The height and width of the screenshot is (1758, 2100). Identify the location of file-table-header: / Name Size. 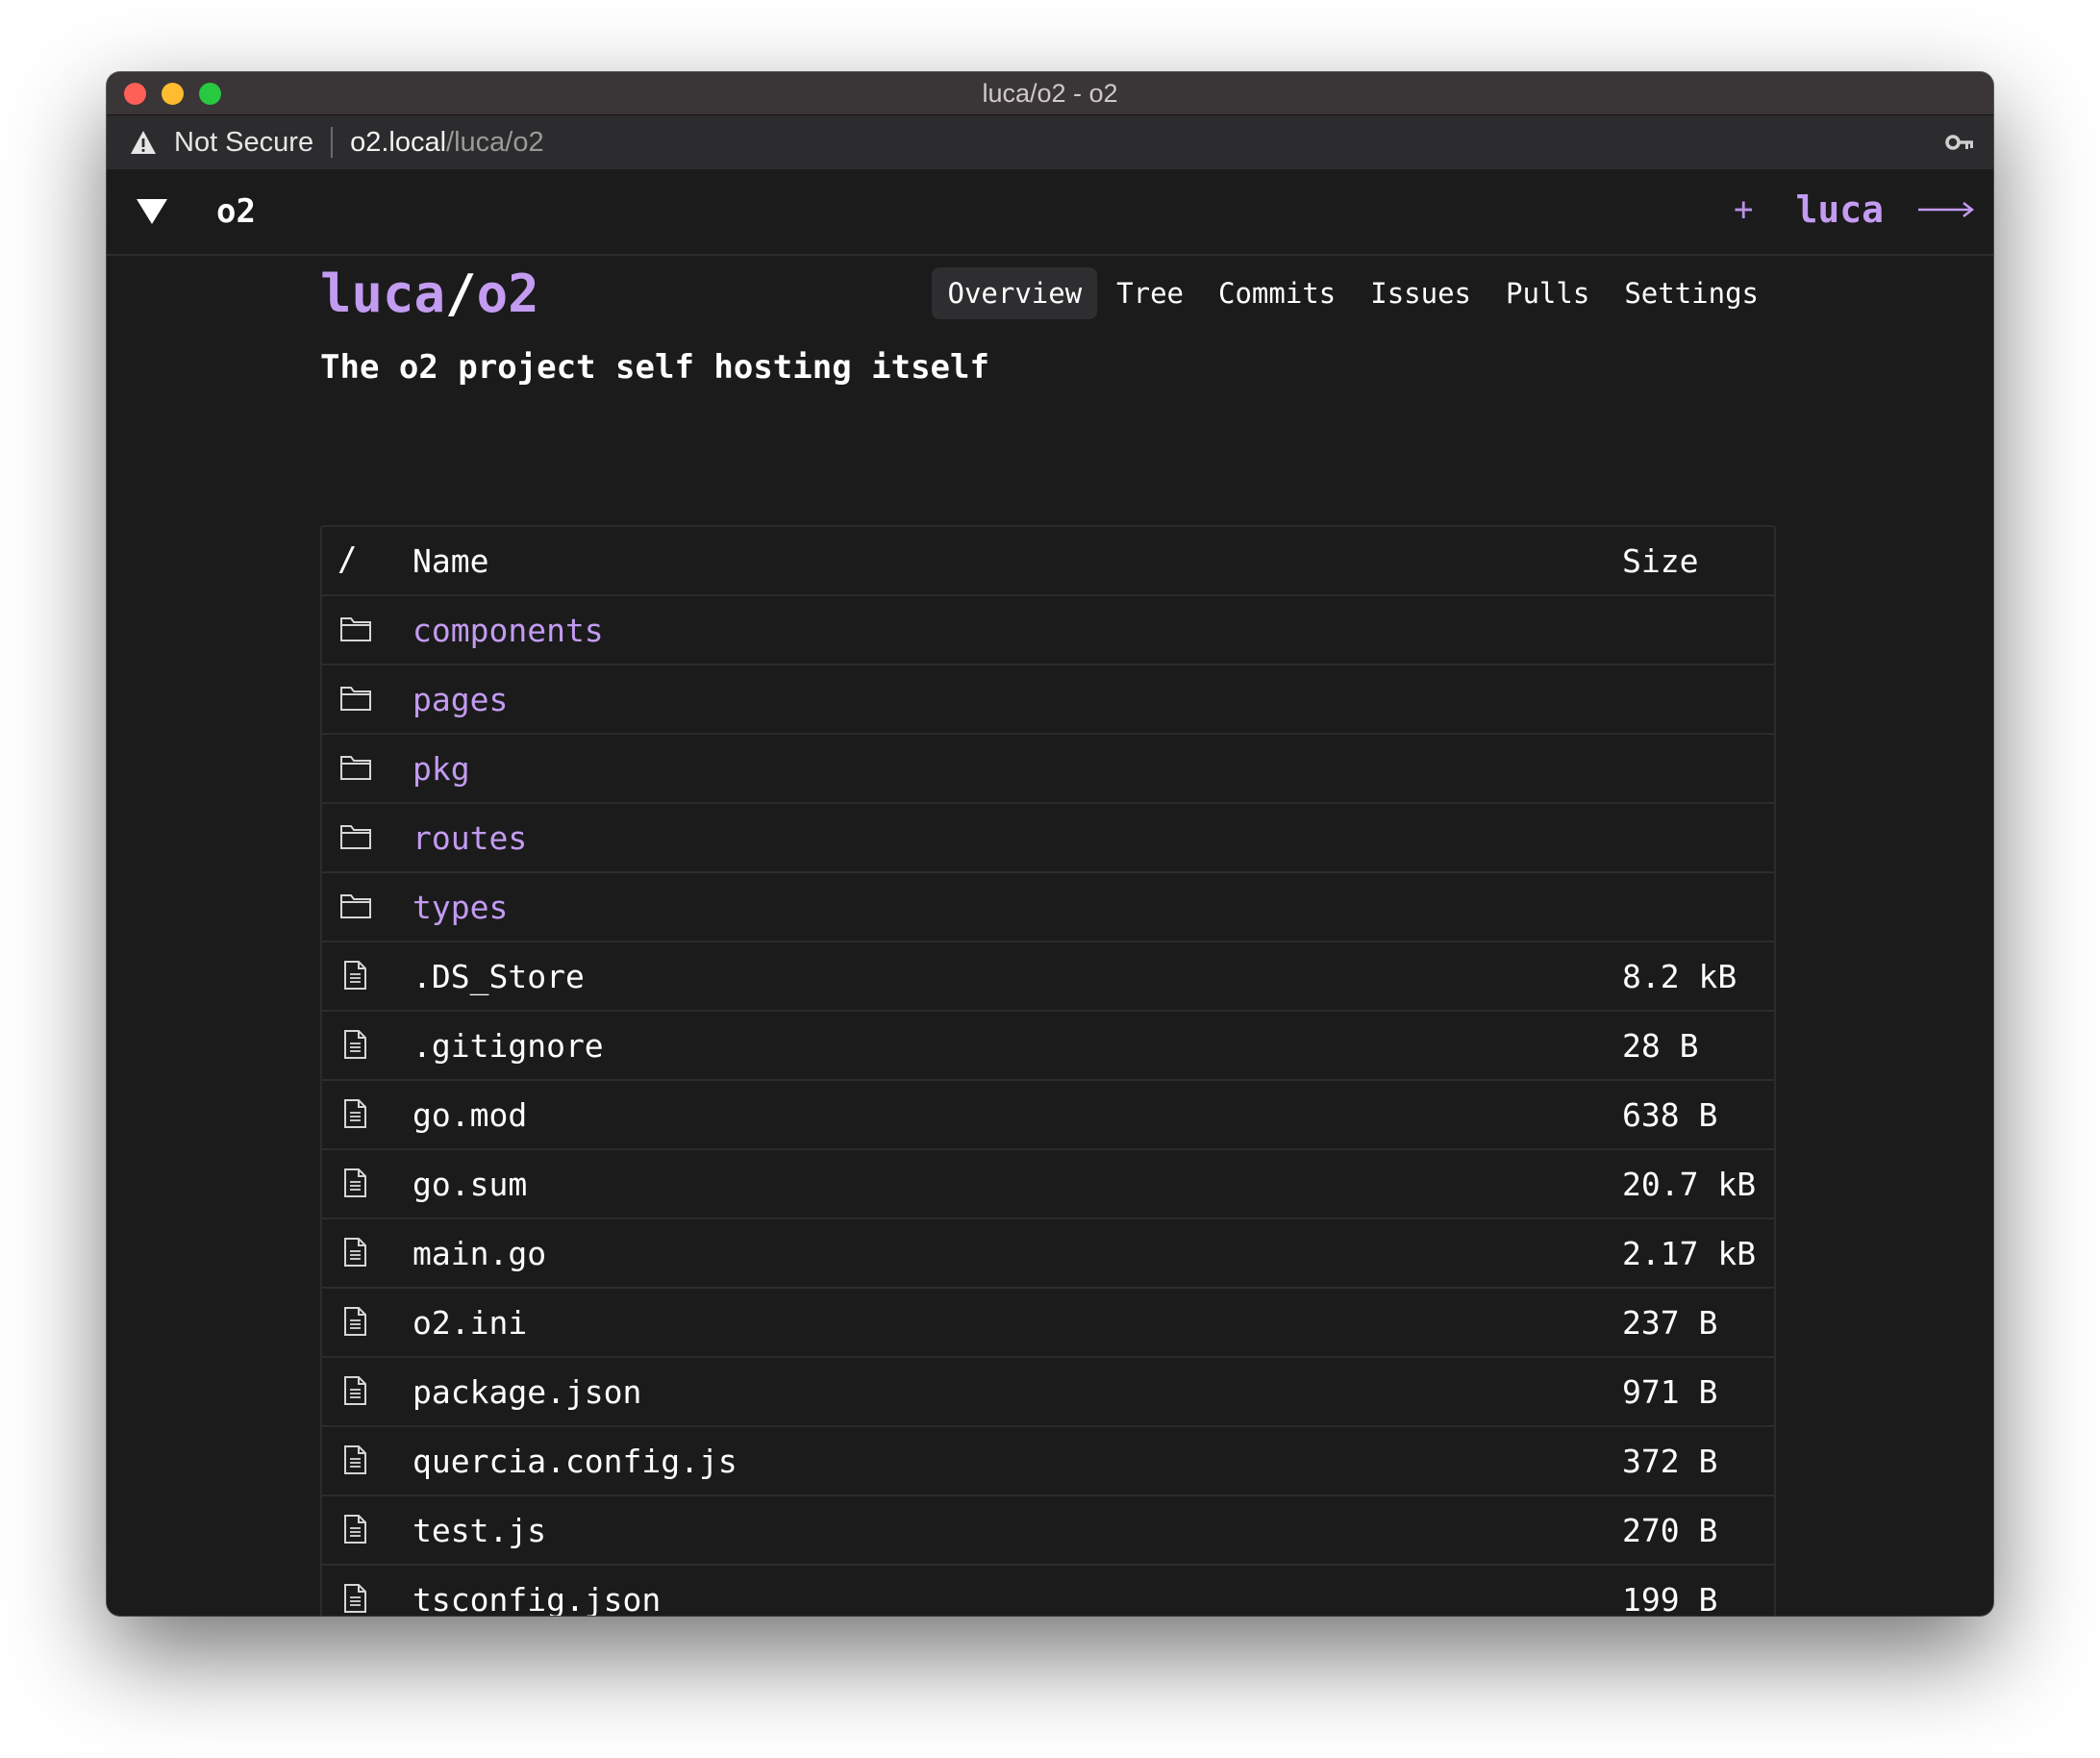
(1048, 561).